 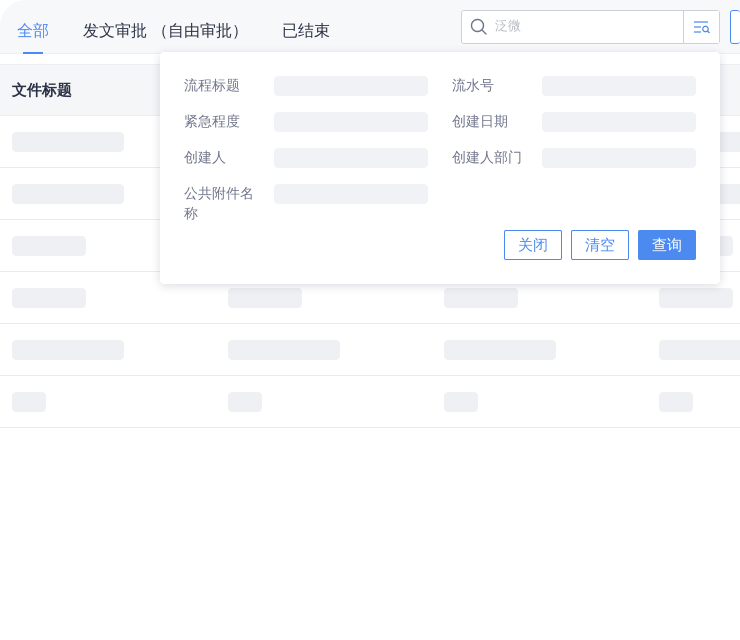 I want to click on toolbar-button, so click(x=735, y=27).